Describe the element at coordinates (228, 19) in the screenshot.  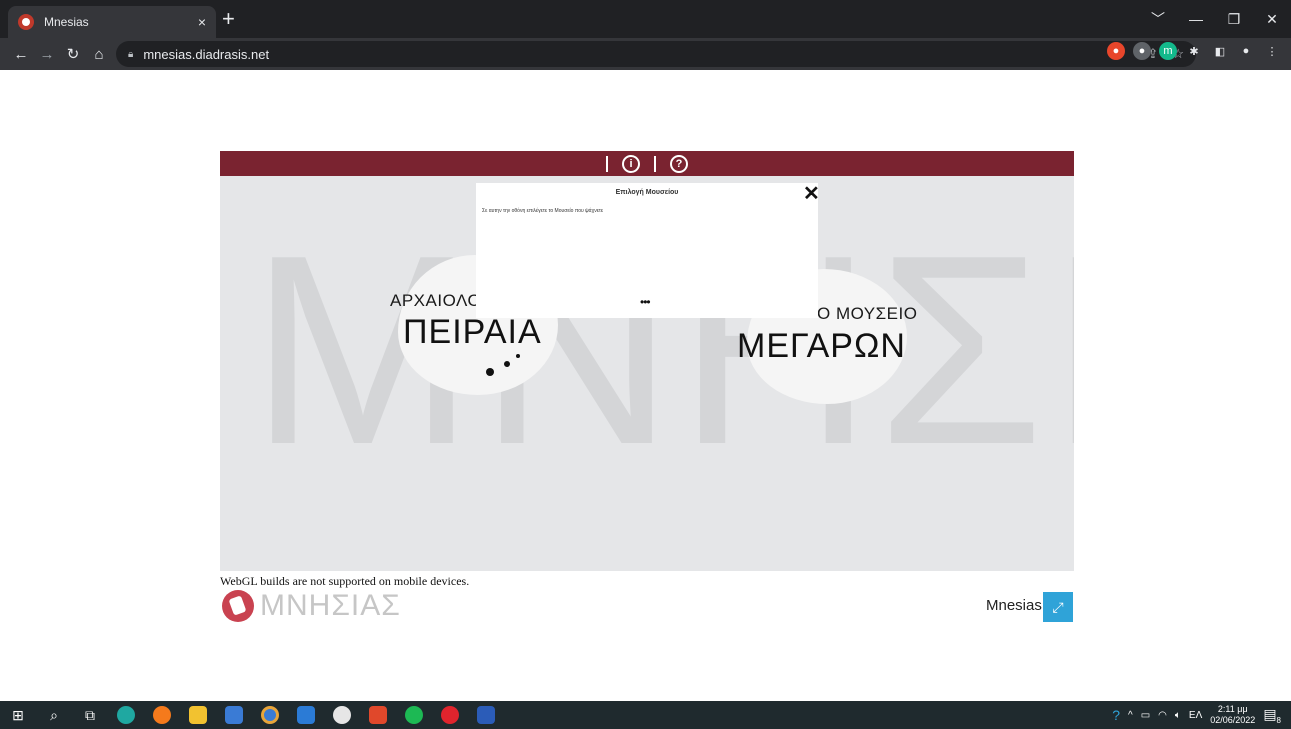
I see `new-tab-button: +` at that location.